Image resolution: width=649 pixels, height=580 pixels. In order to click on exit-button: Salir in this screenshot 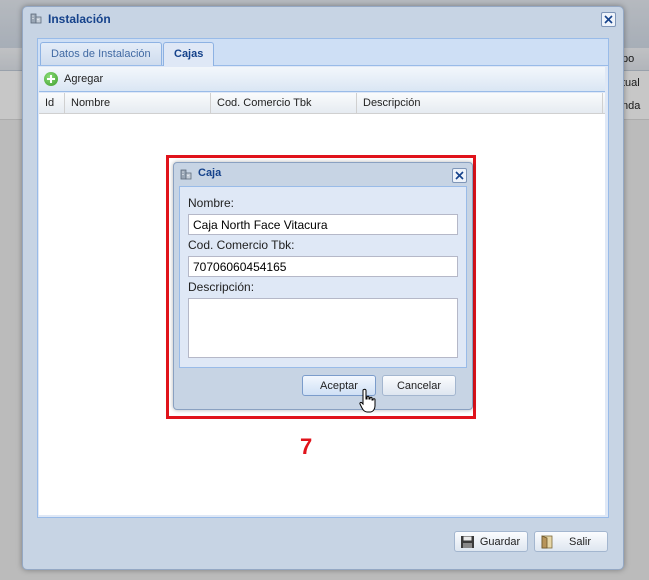, I will do `click(571, 541)`.